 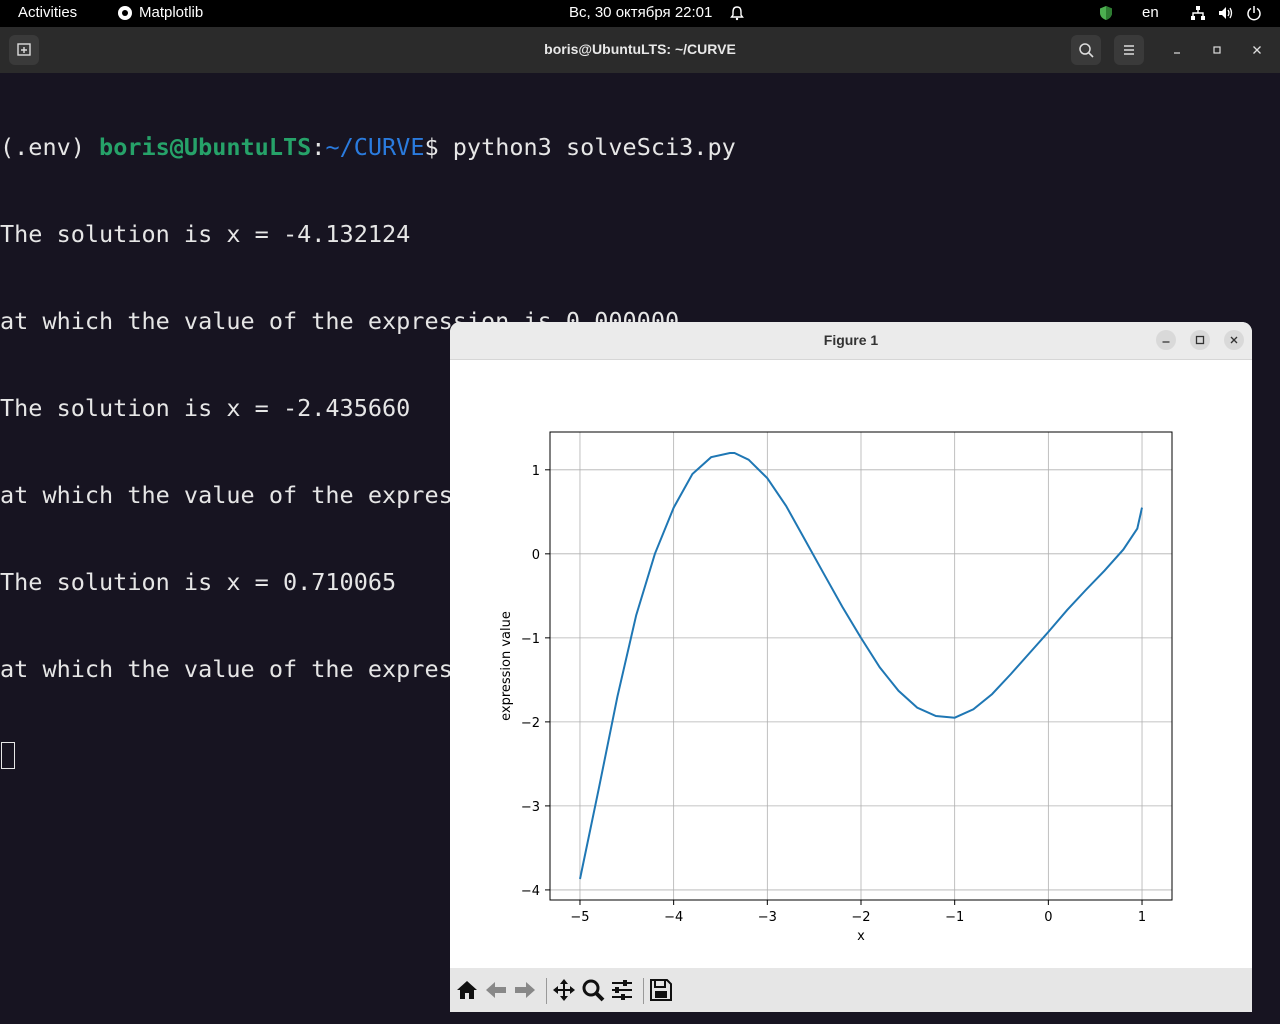 I want to click on x-tick-label: −2, so click(x=860, y=917).